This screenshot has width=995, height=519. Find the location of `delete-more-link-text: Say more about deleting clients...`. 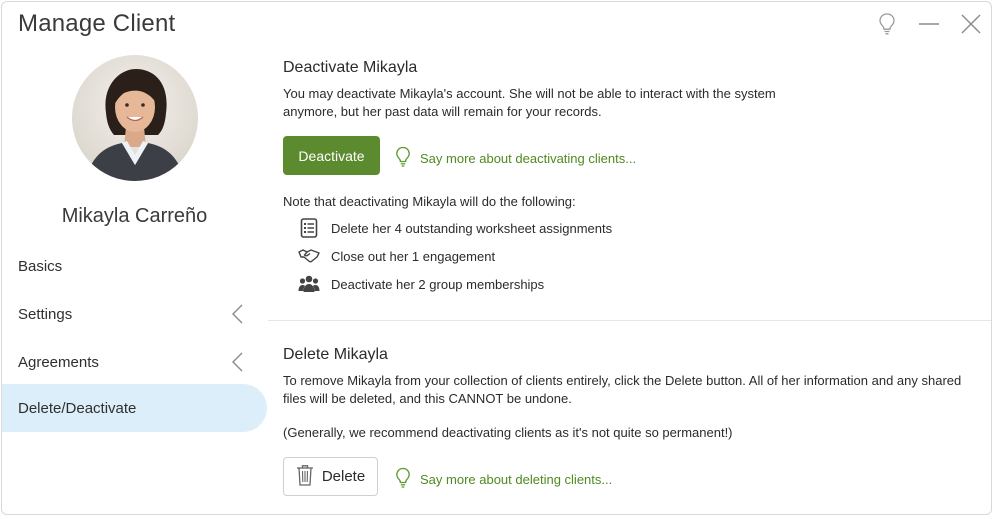

delete-more-link-text: Say more about deleting clients... is located at coordinates (516, 479).